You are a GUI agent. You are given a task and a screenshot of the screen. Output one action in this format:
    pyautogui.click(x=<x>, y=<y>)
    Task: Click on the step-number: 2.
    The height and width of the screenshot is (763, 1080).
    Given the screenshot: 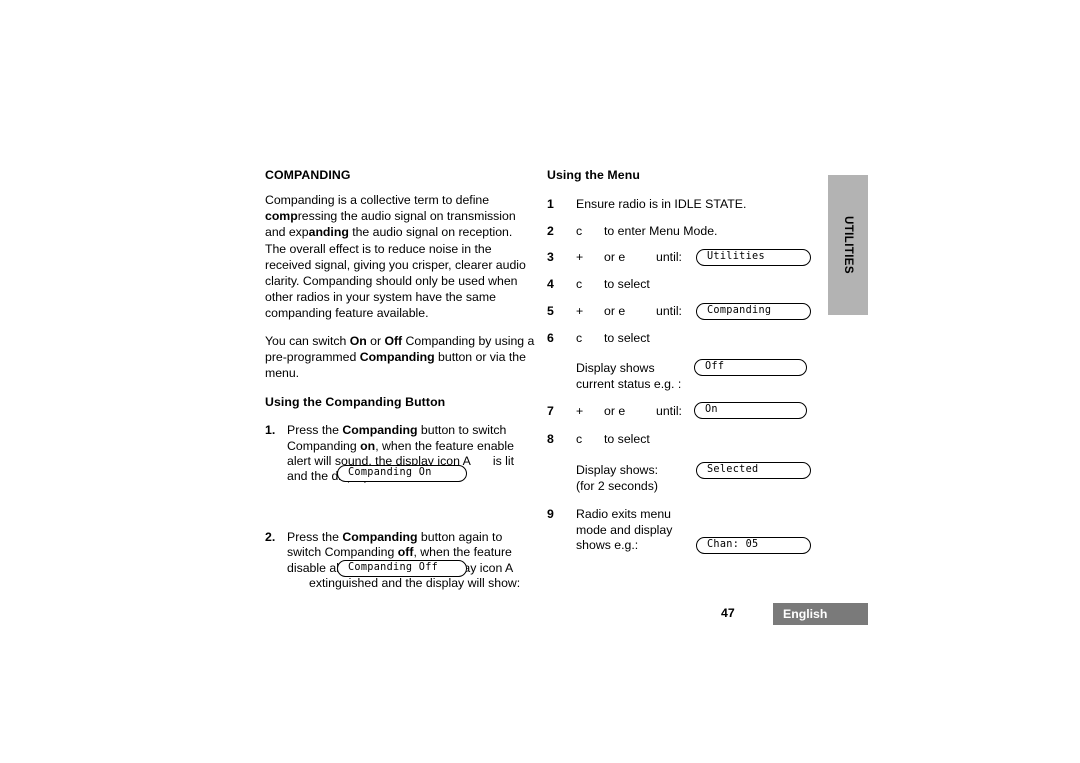 What is the action you would take?
    pyautogui.click(x=270, y=536)
    